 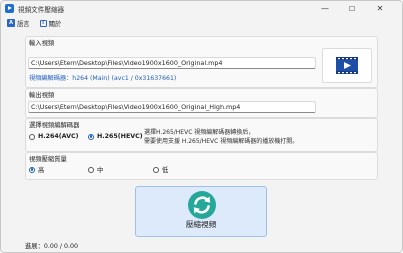 I want to click on quality-option-low-label: 低, so click(x=165, y=170).